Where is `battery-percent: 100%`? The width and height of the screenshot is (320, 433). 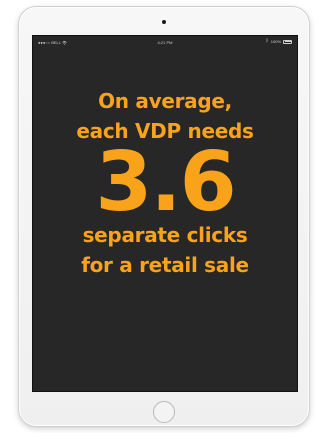 battery-percent: 100% is located at coordinates (275, 41).